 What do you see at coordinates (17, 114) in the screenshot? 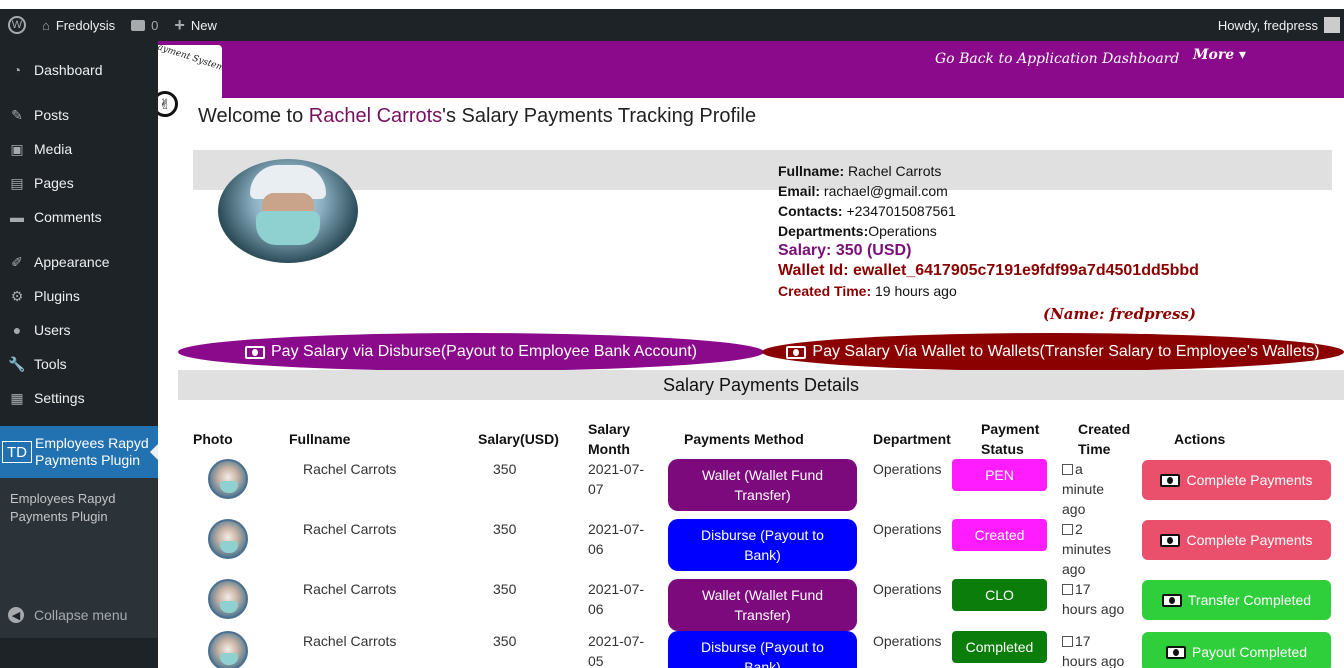
I see `pin-icon: ✎` at bounding box center [17, 114].